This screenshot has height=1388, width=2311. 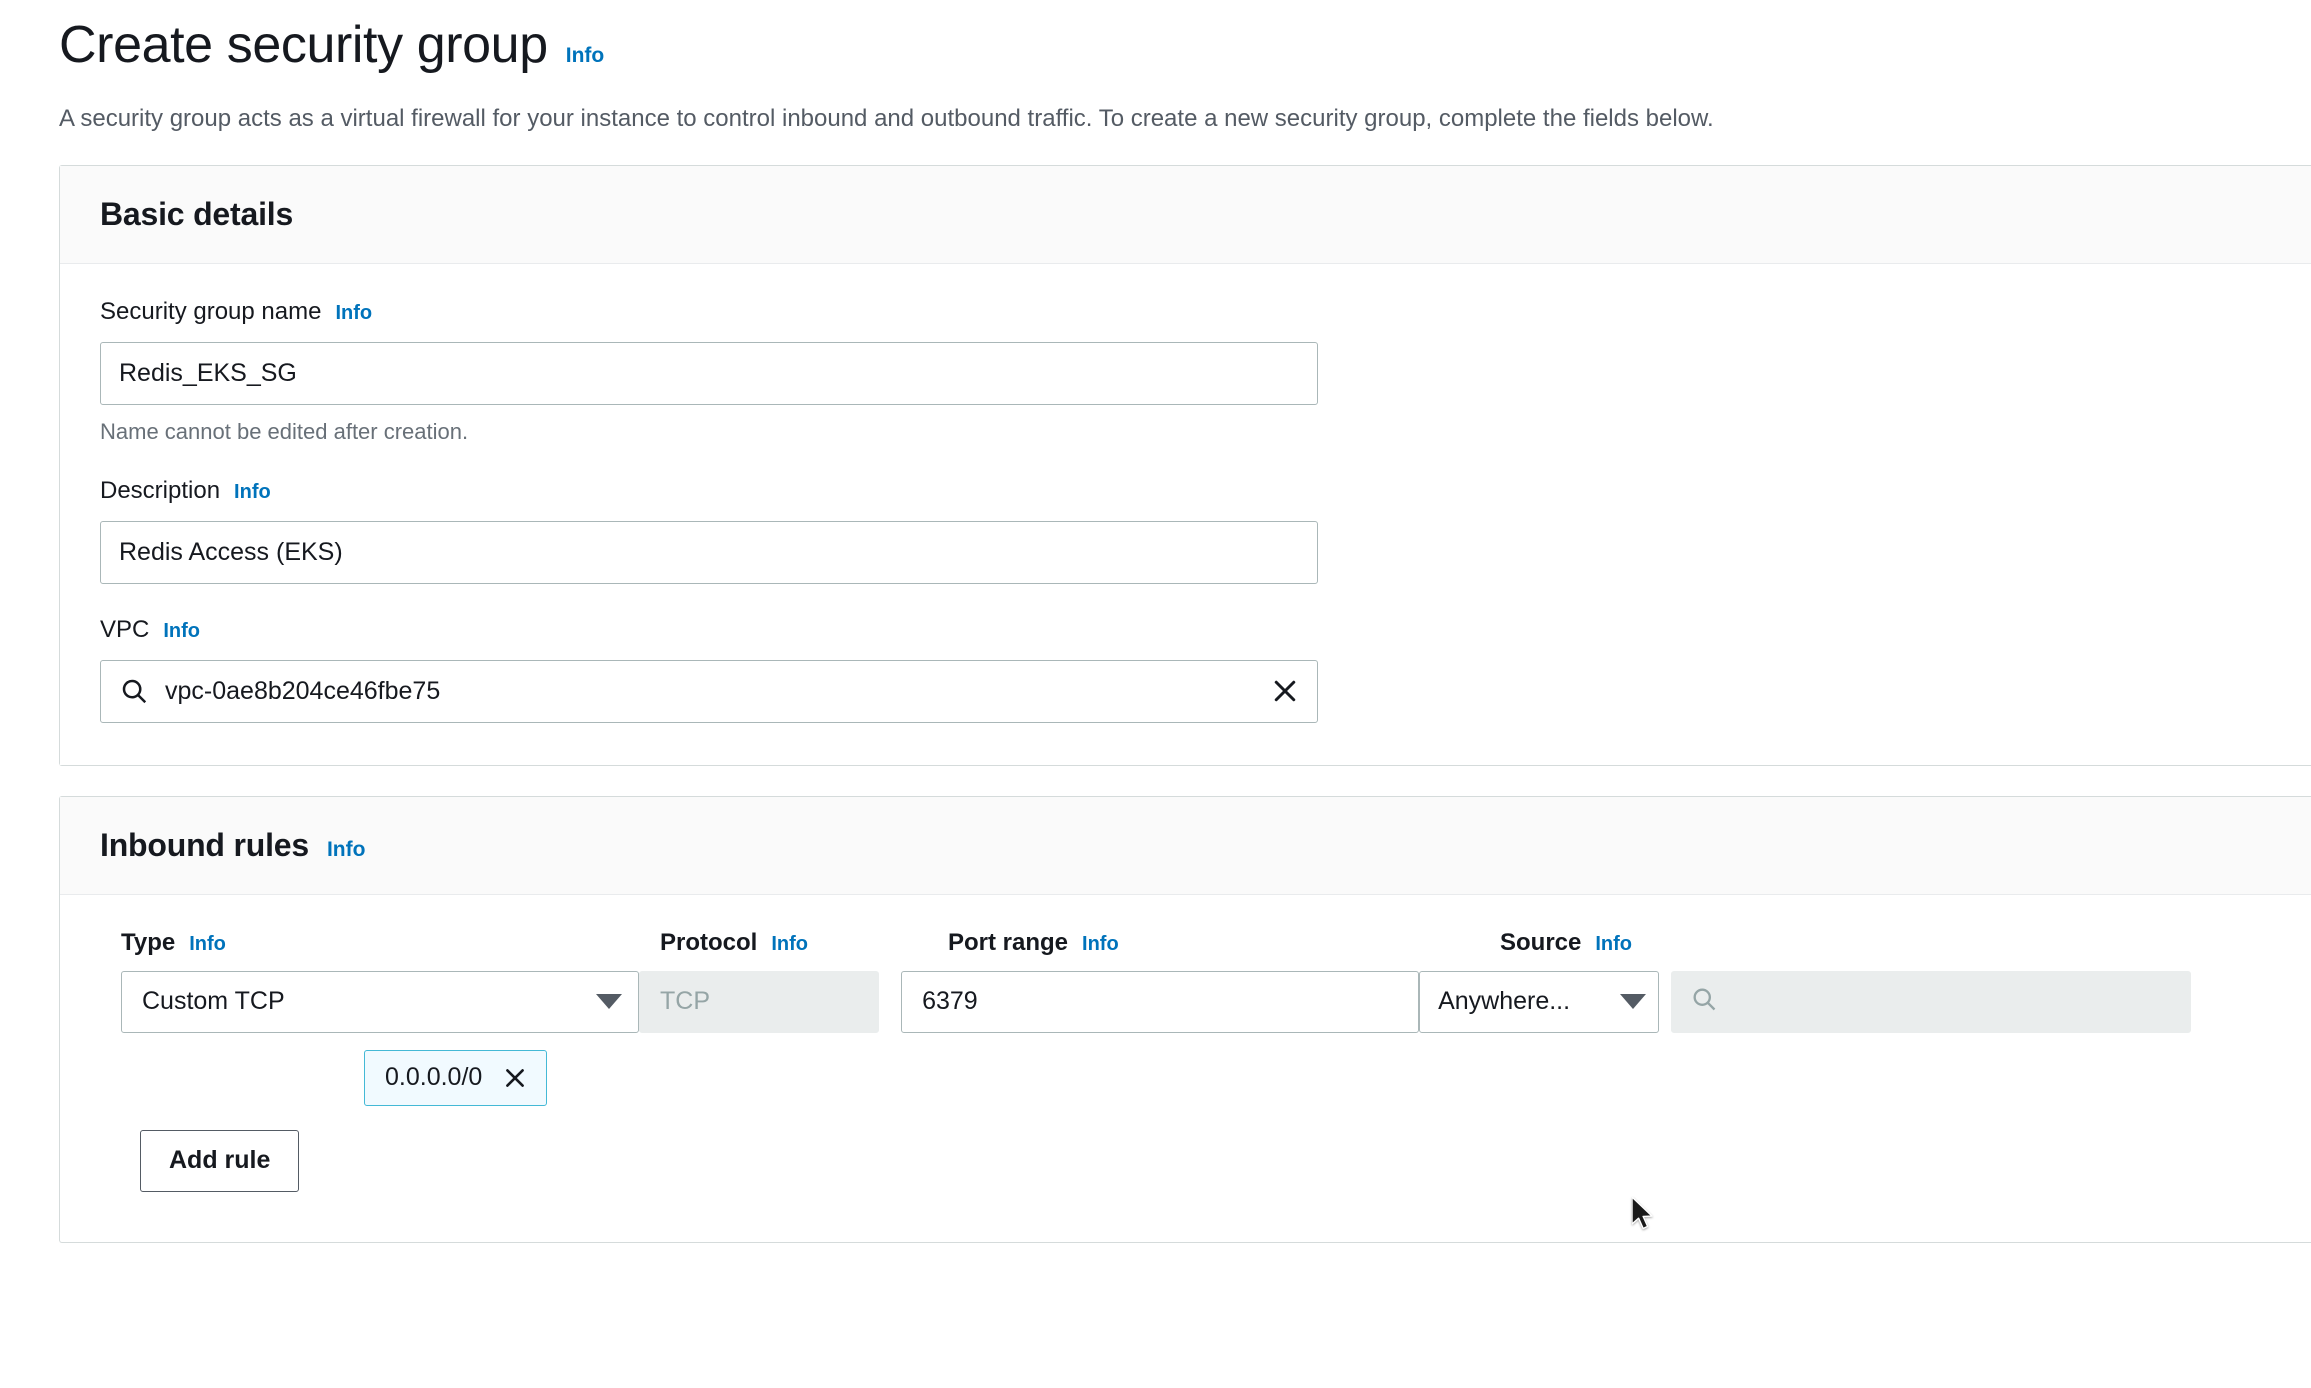 What do you see at coordinates (252, 492) in the screenshot?
I see `description-info-link: Info` at bounding box center [252, 492].